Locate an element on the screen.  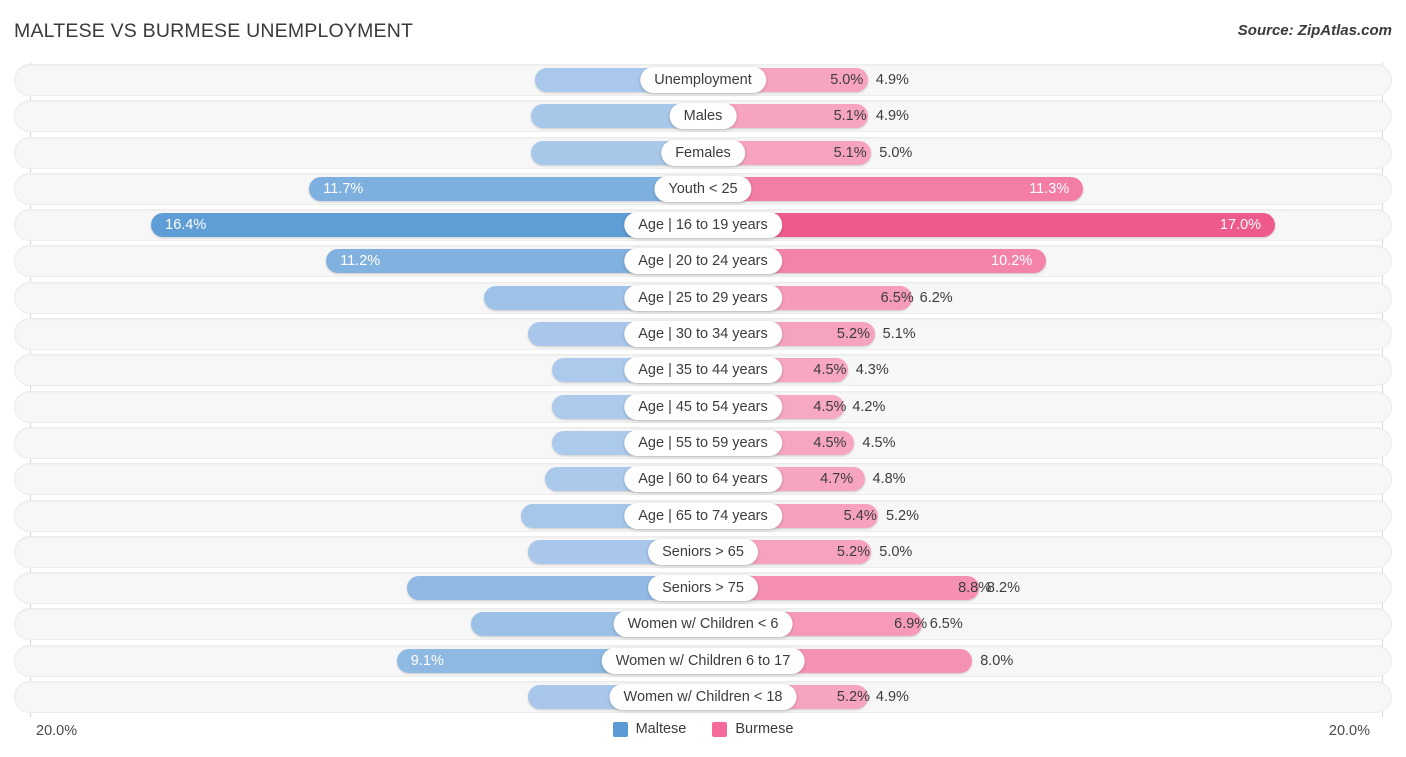
bar-row: 11.2% 10.2% Age | 20 to 24 years is located at coordinates (703, 261).